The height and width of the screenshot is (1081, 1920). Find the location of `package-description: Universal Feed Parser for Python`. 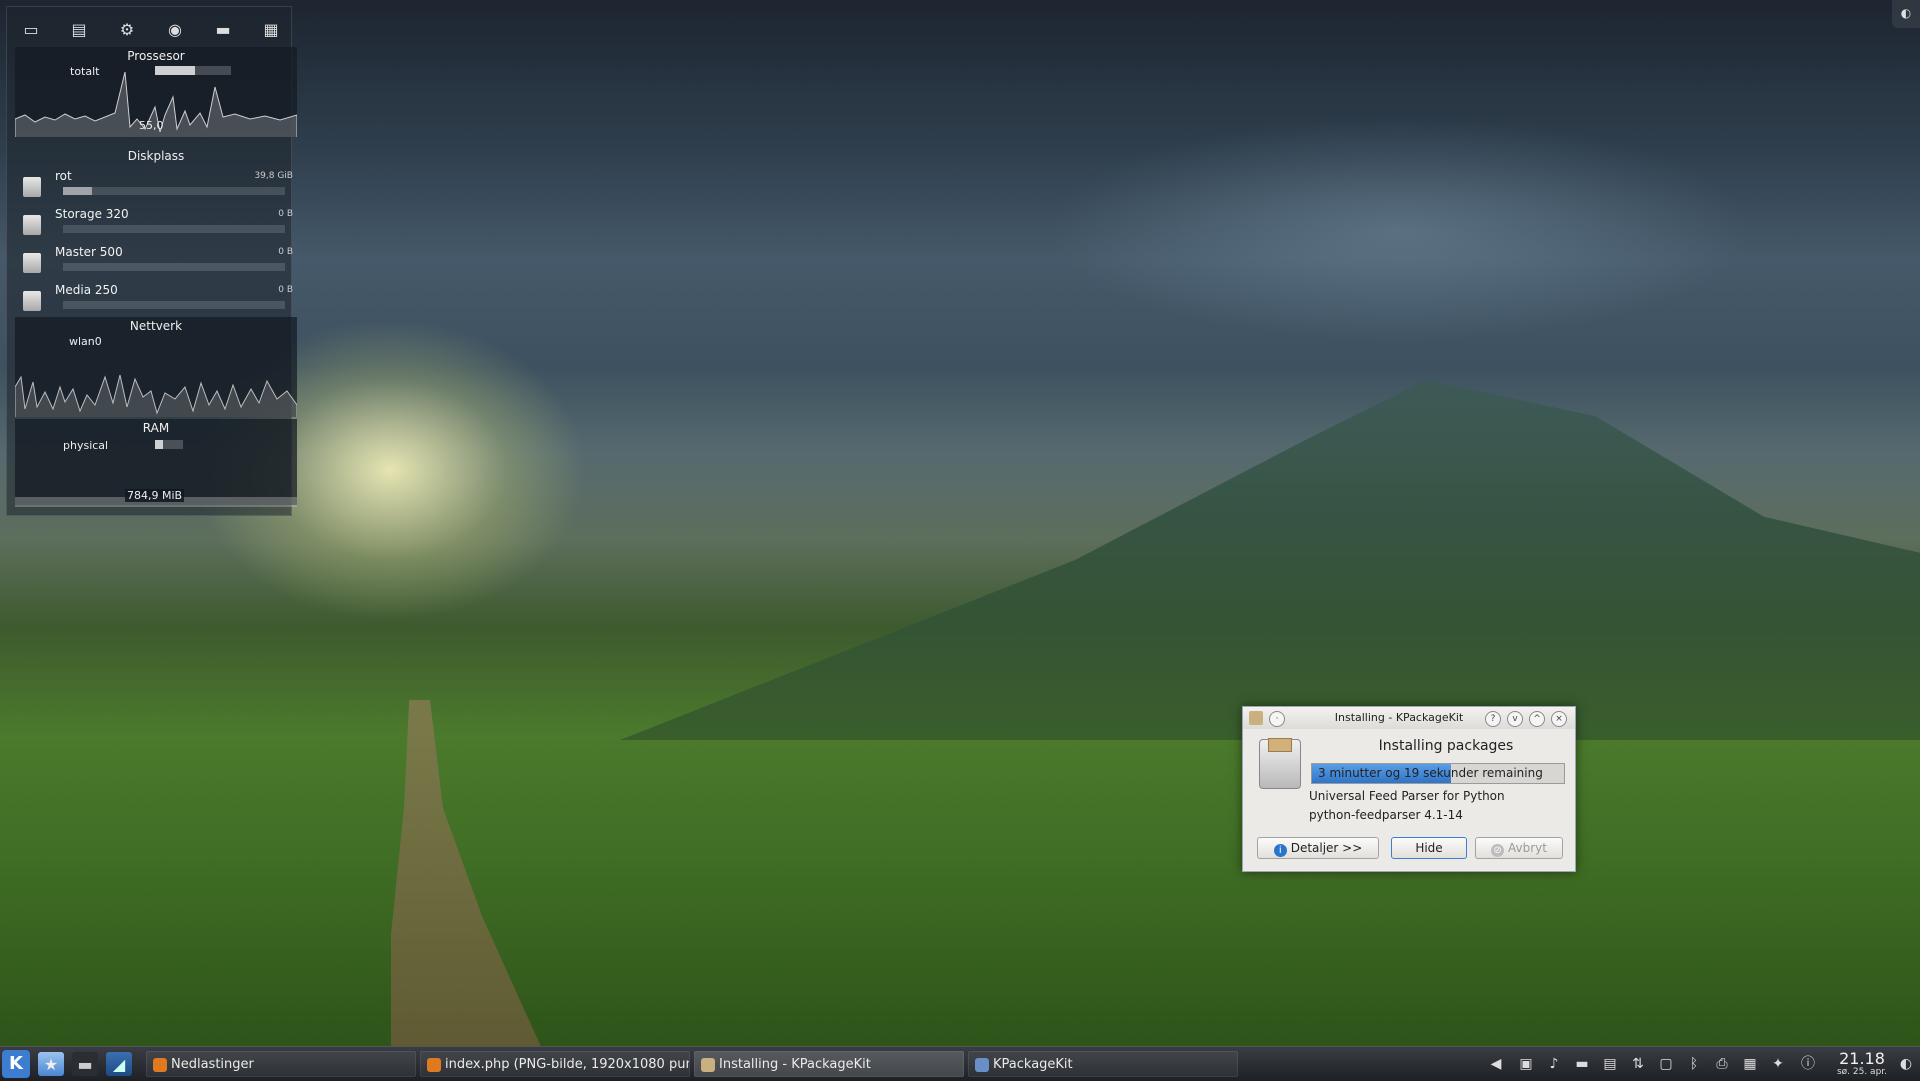

package-description: Universal Feed Parser for Python is located at coordinates (1407, 796).